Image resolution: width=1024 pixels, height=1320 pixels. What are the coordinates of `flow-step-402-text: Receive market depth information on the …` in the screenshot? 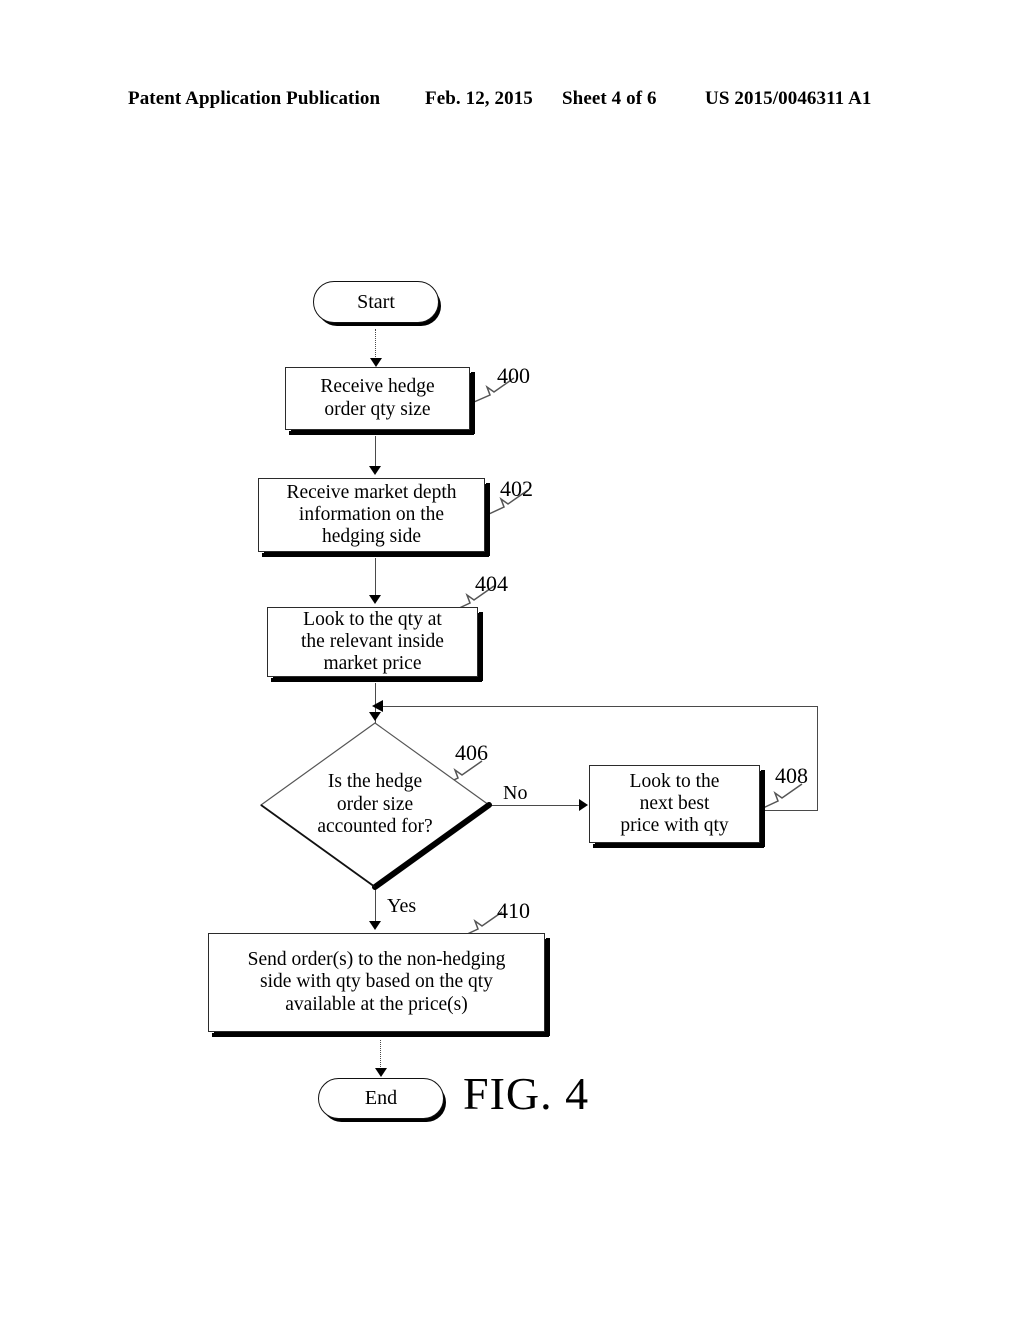 It's located at (371, 514).